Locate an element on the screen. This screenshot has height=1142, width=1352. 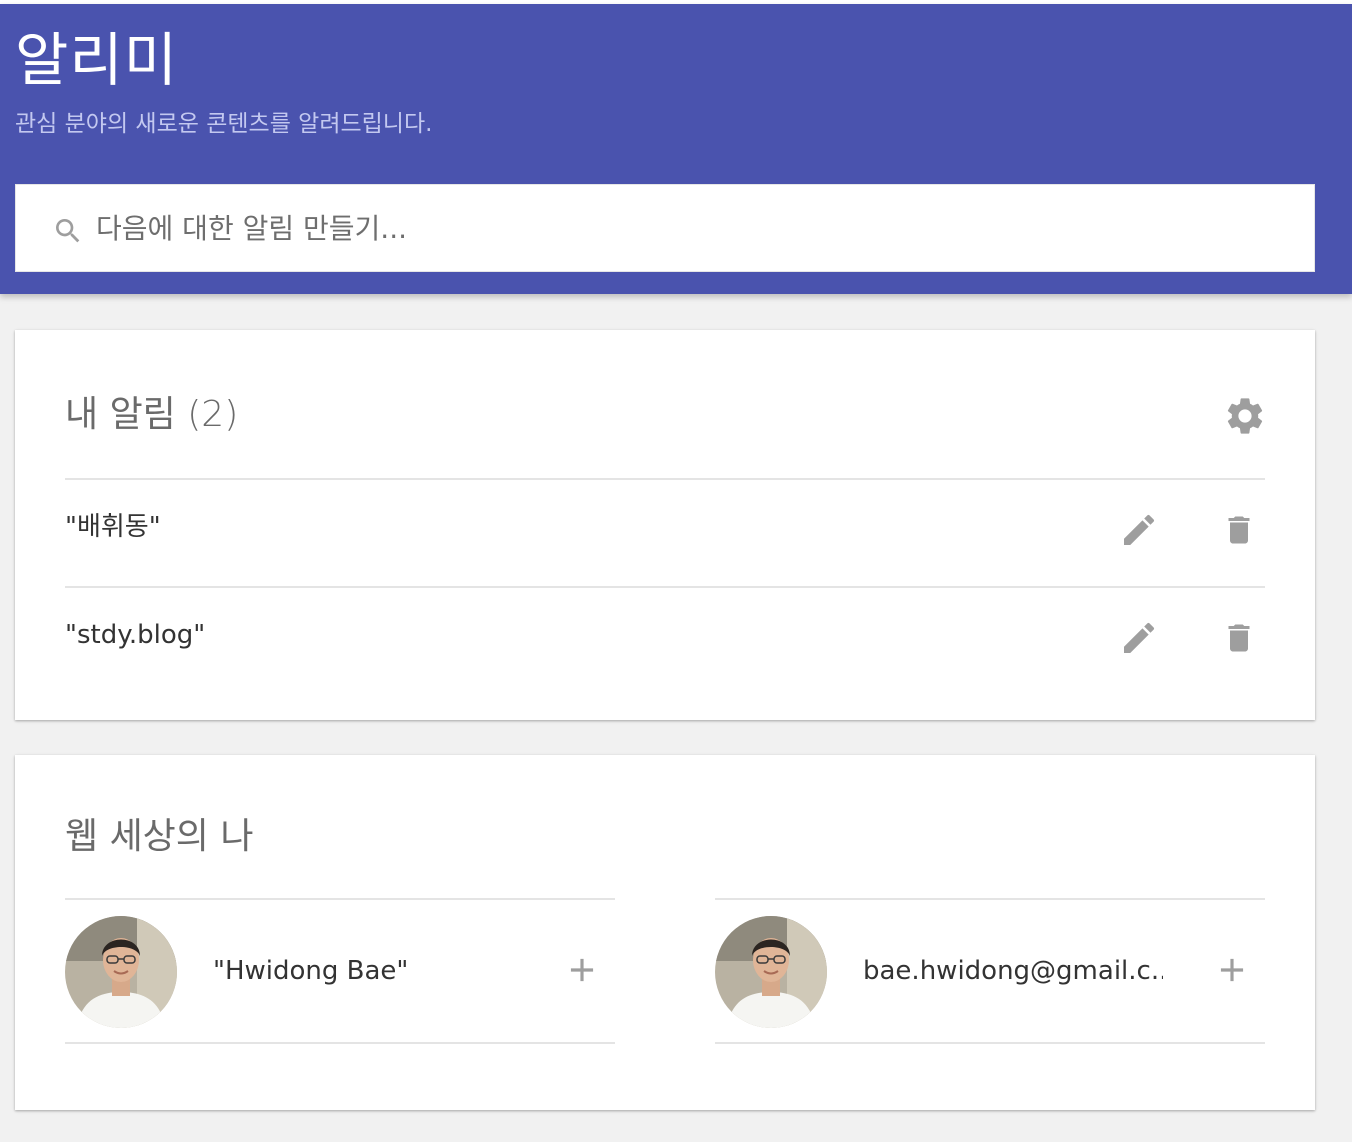
search-input is located at coordinates (696, 228).